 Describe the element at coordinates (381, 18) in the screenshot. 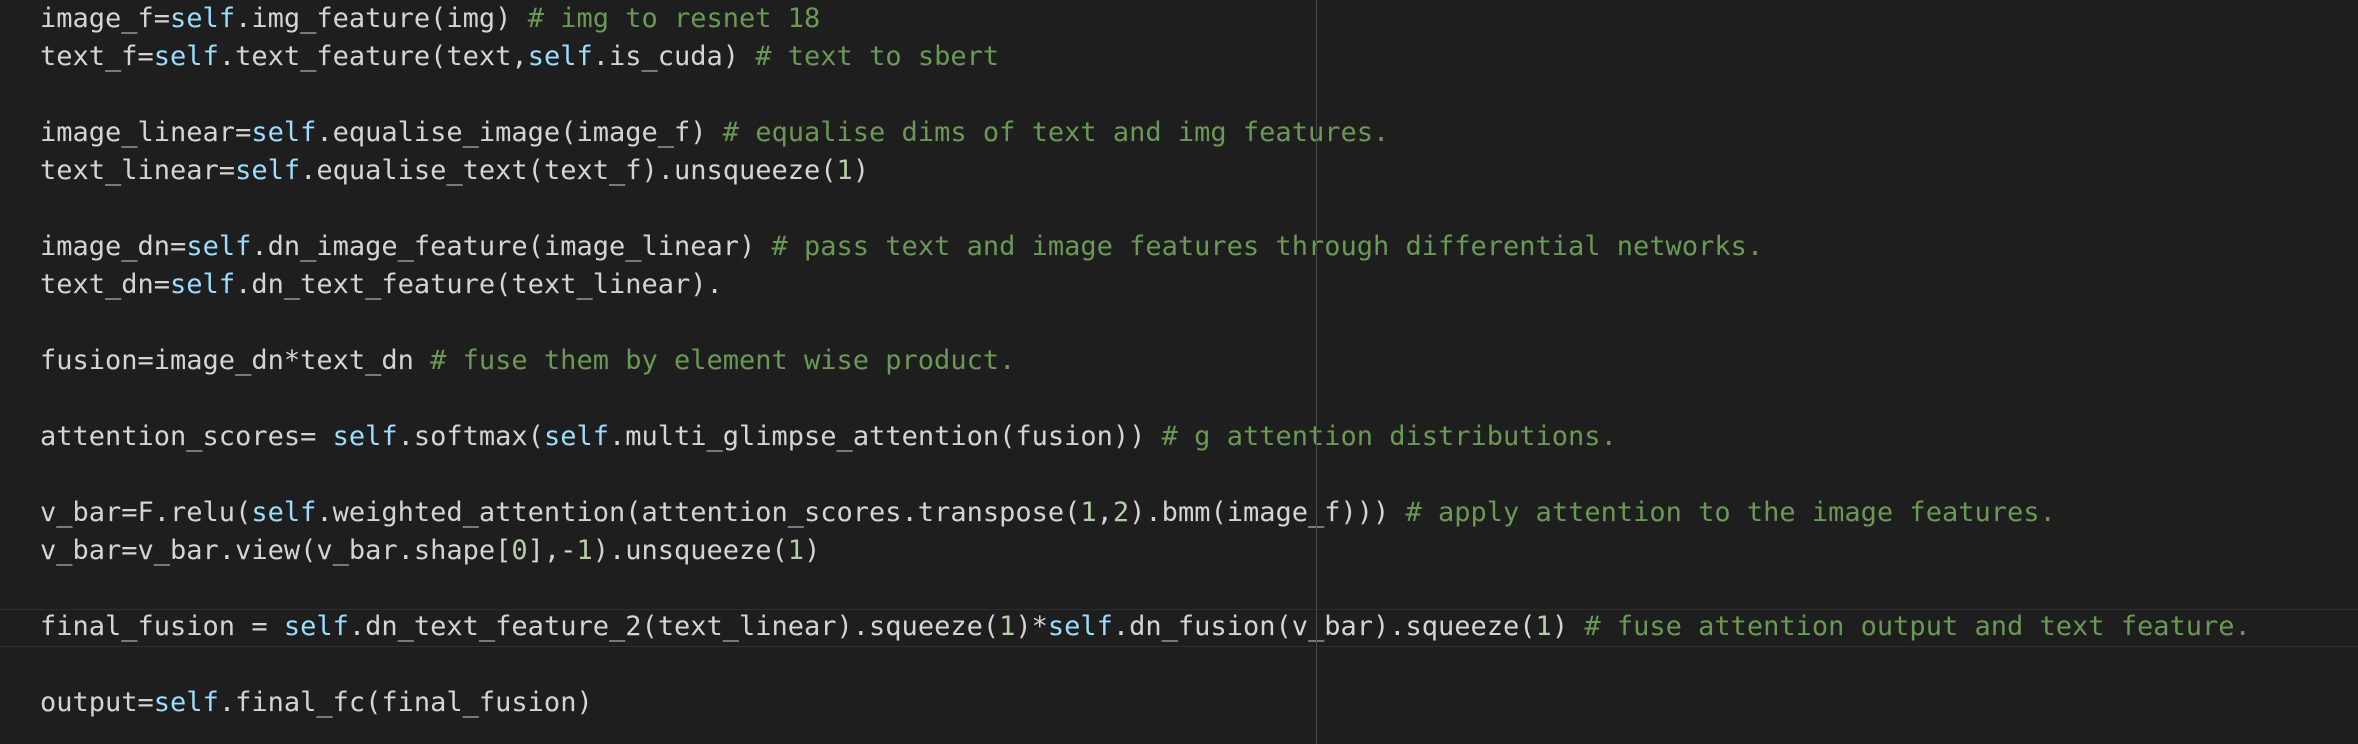

I see `code-token: .img_feature(img)` at that location.